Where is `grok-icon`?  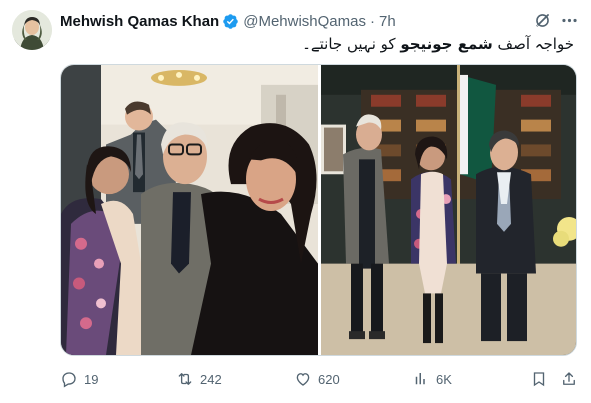 grok-icon is located at coordinates (542, 20).